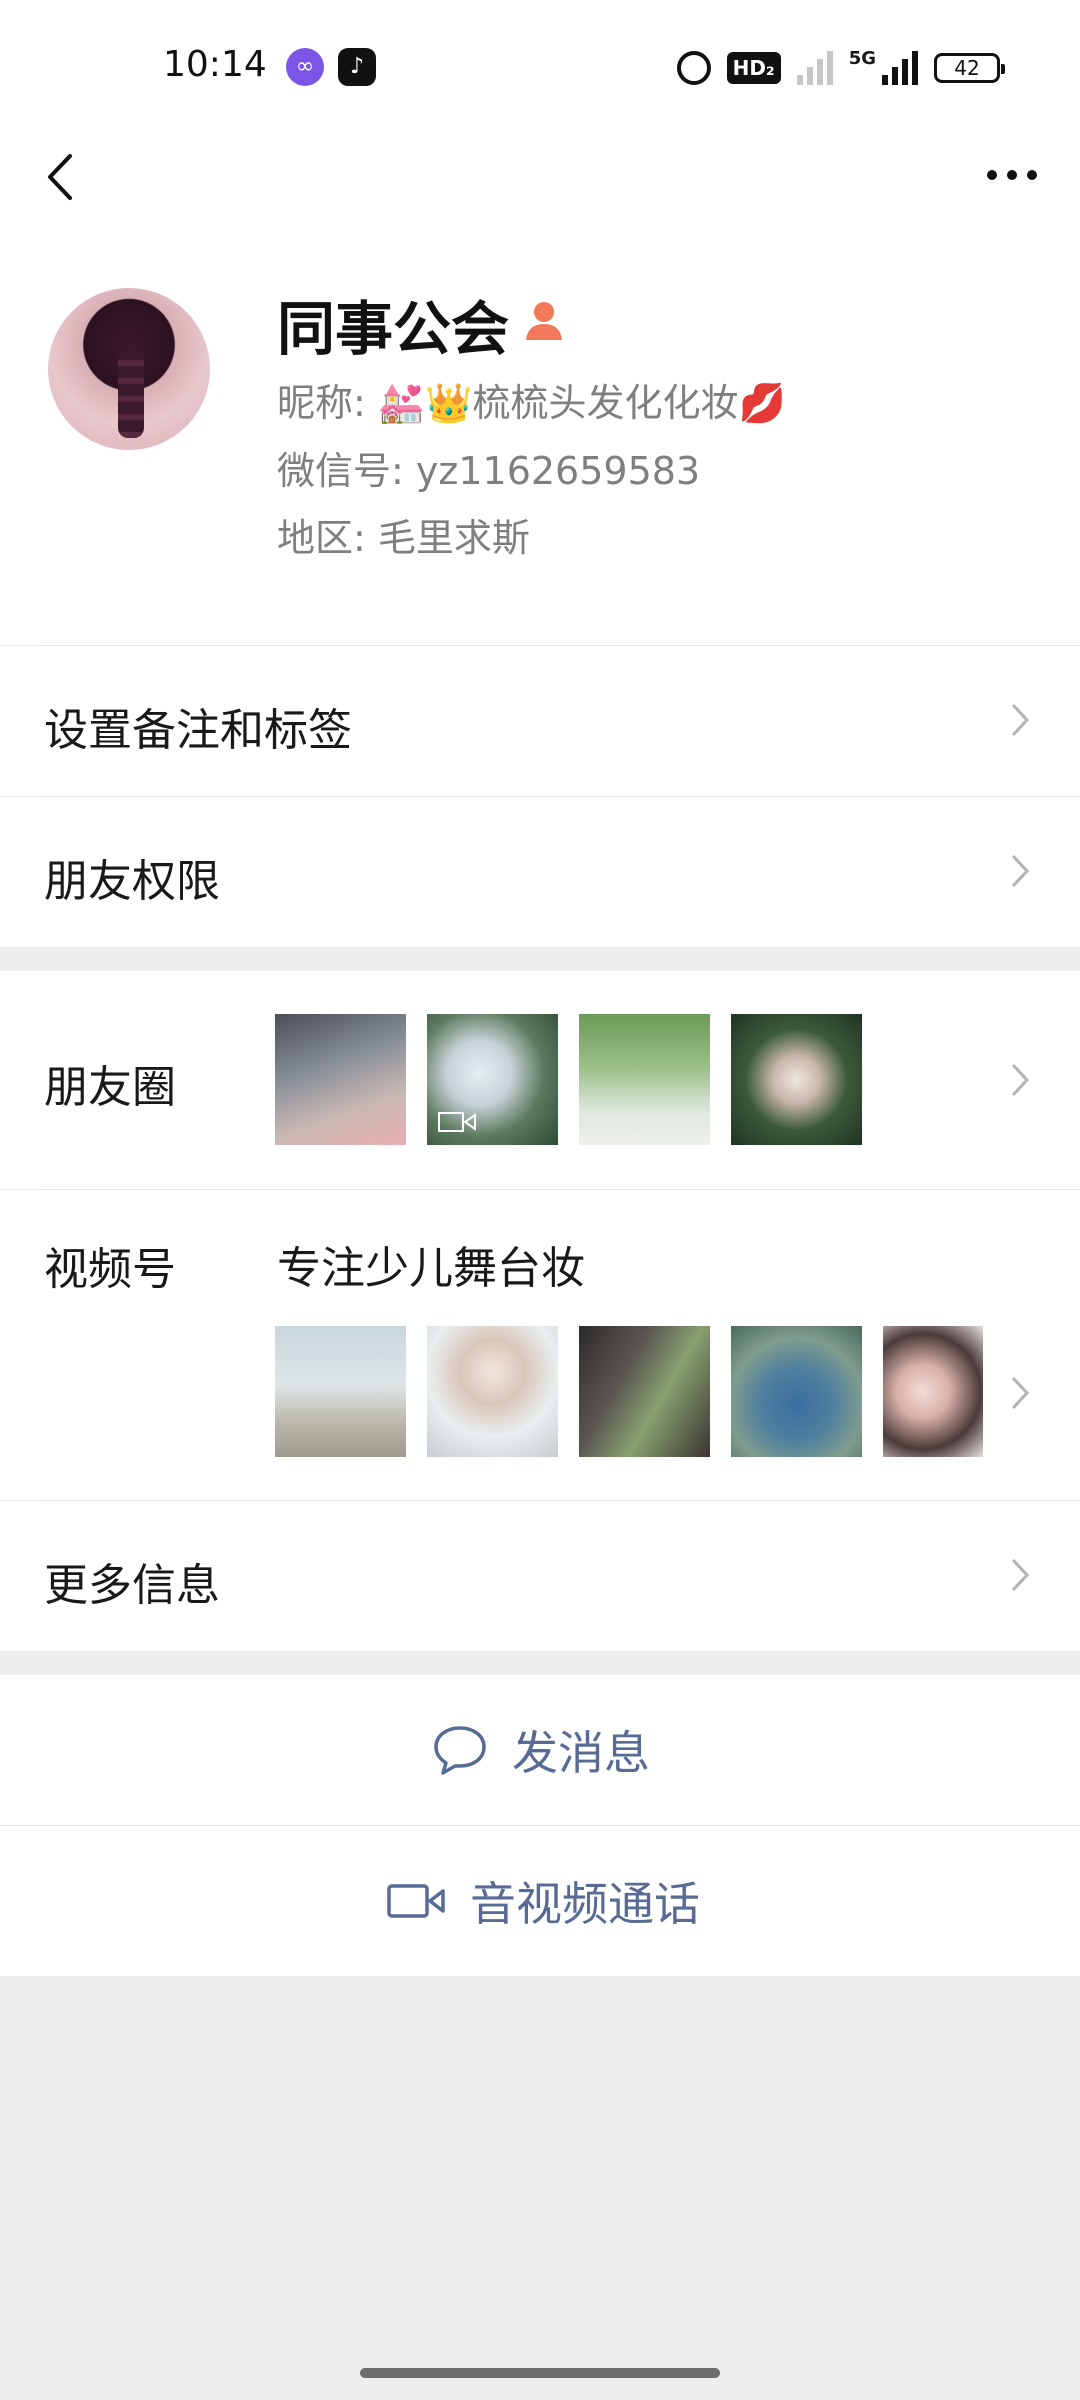 The image size is (1080, 2400). What do you see at coordinates (840, 68) in the screenshot?
I see `status-indicators: HD₂ 5G 42` at bounding box center [840, 68].